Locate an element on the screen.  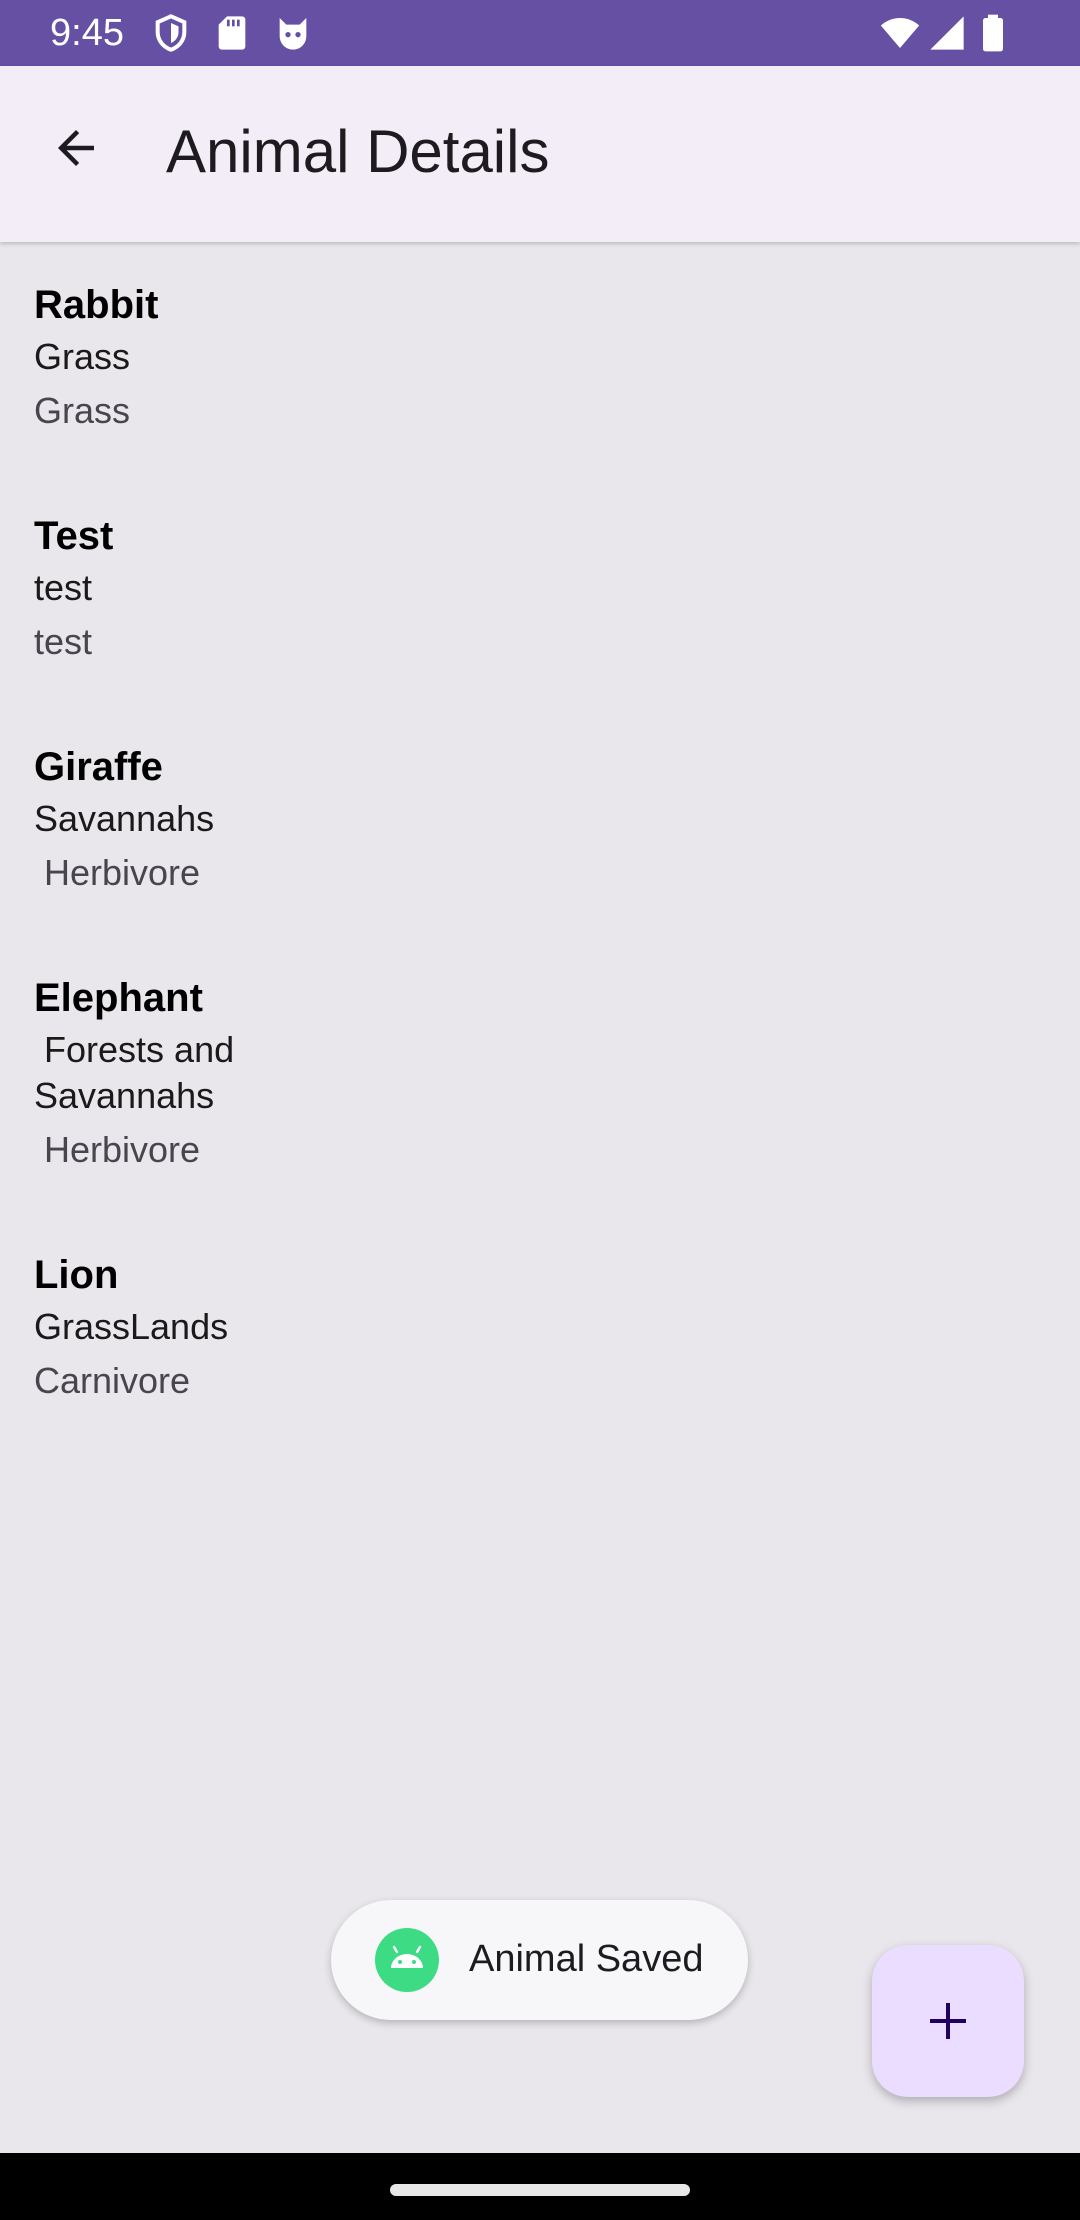
status-bar: 9:45 is located at coordinates (540, 33).